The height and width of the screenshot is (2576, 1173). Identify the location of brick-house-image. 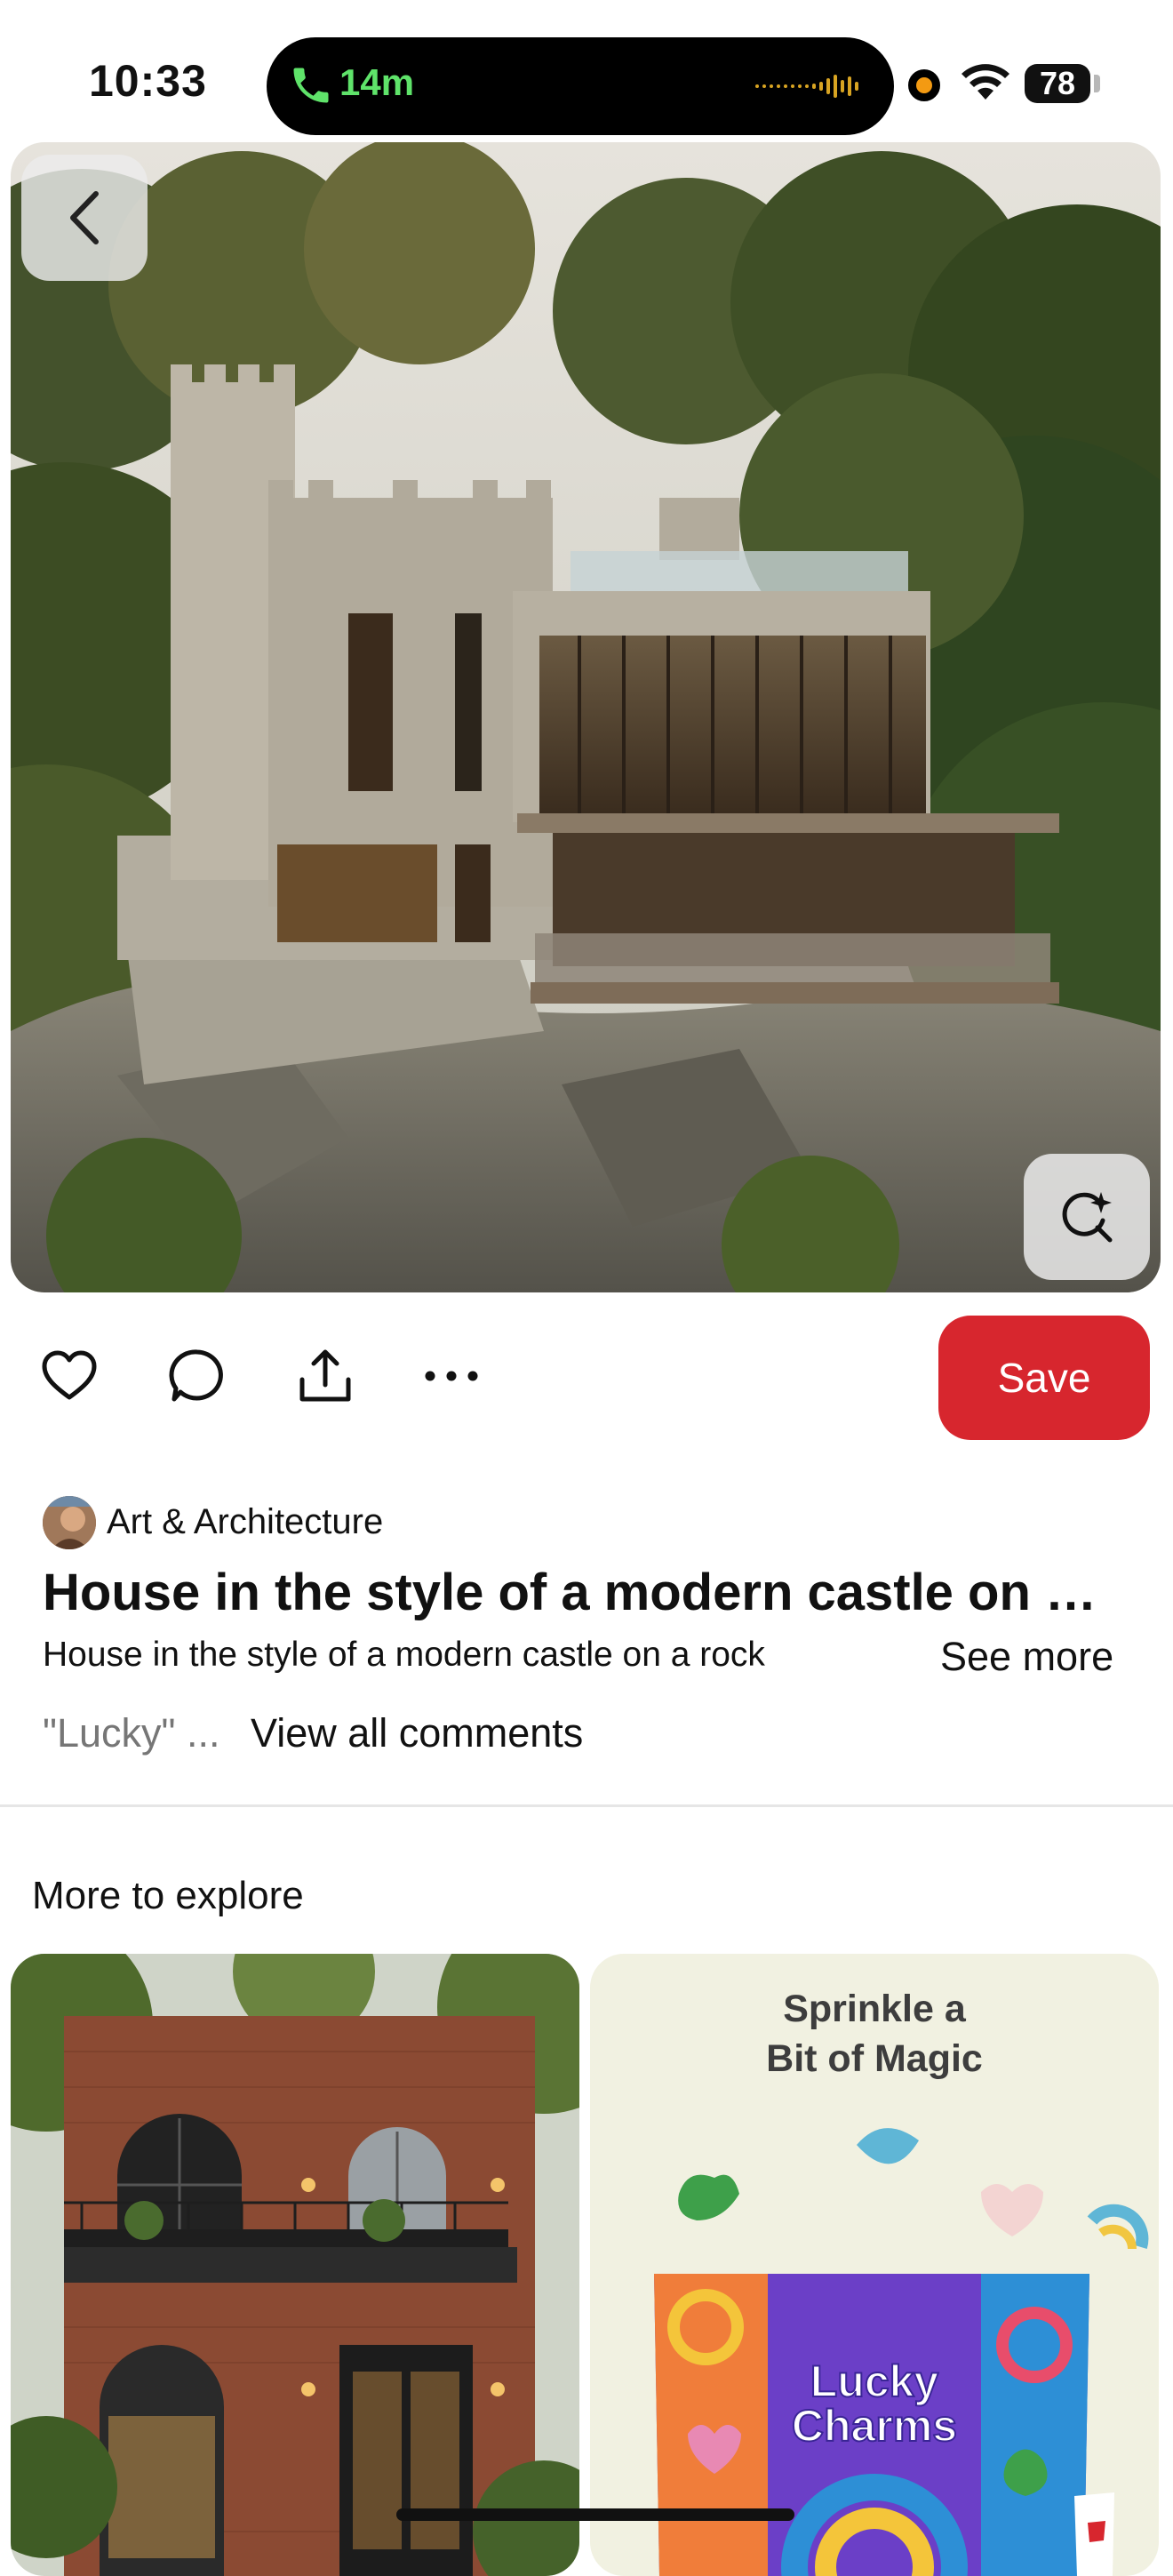
(295, 2265).